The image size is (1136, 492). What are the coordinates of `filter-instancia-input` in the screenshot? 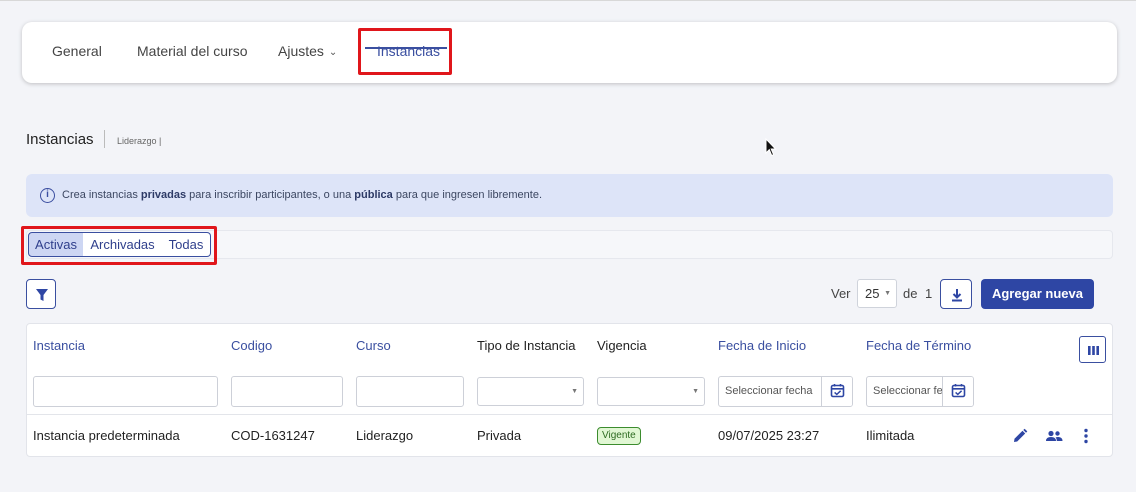 It's located at (125, 391).